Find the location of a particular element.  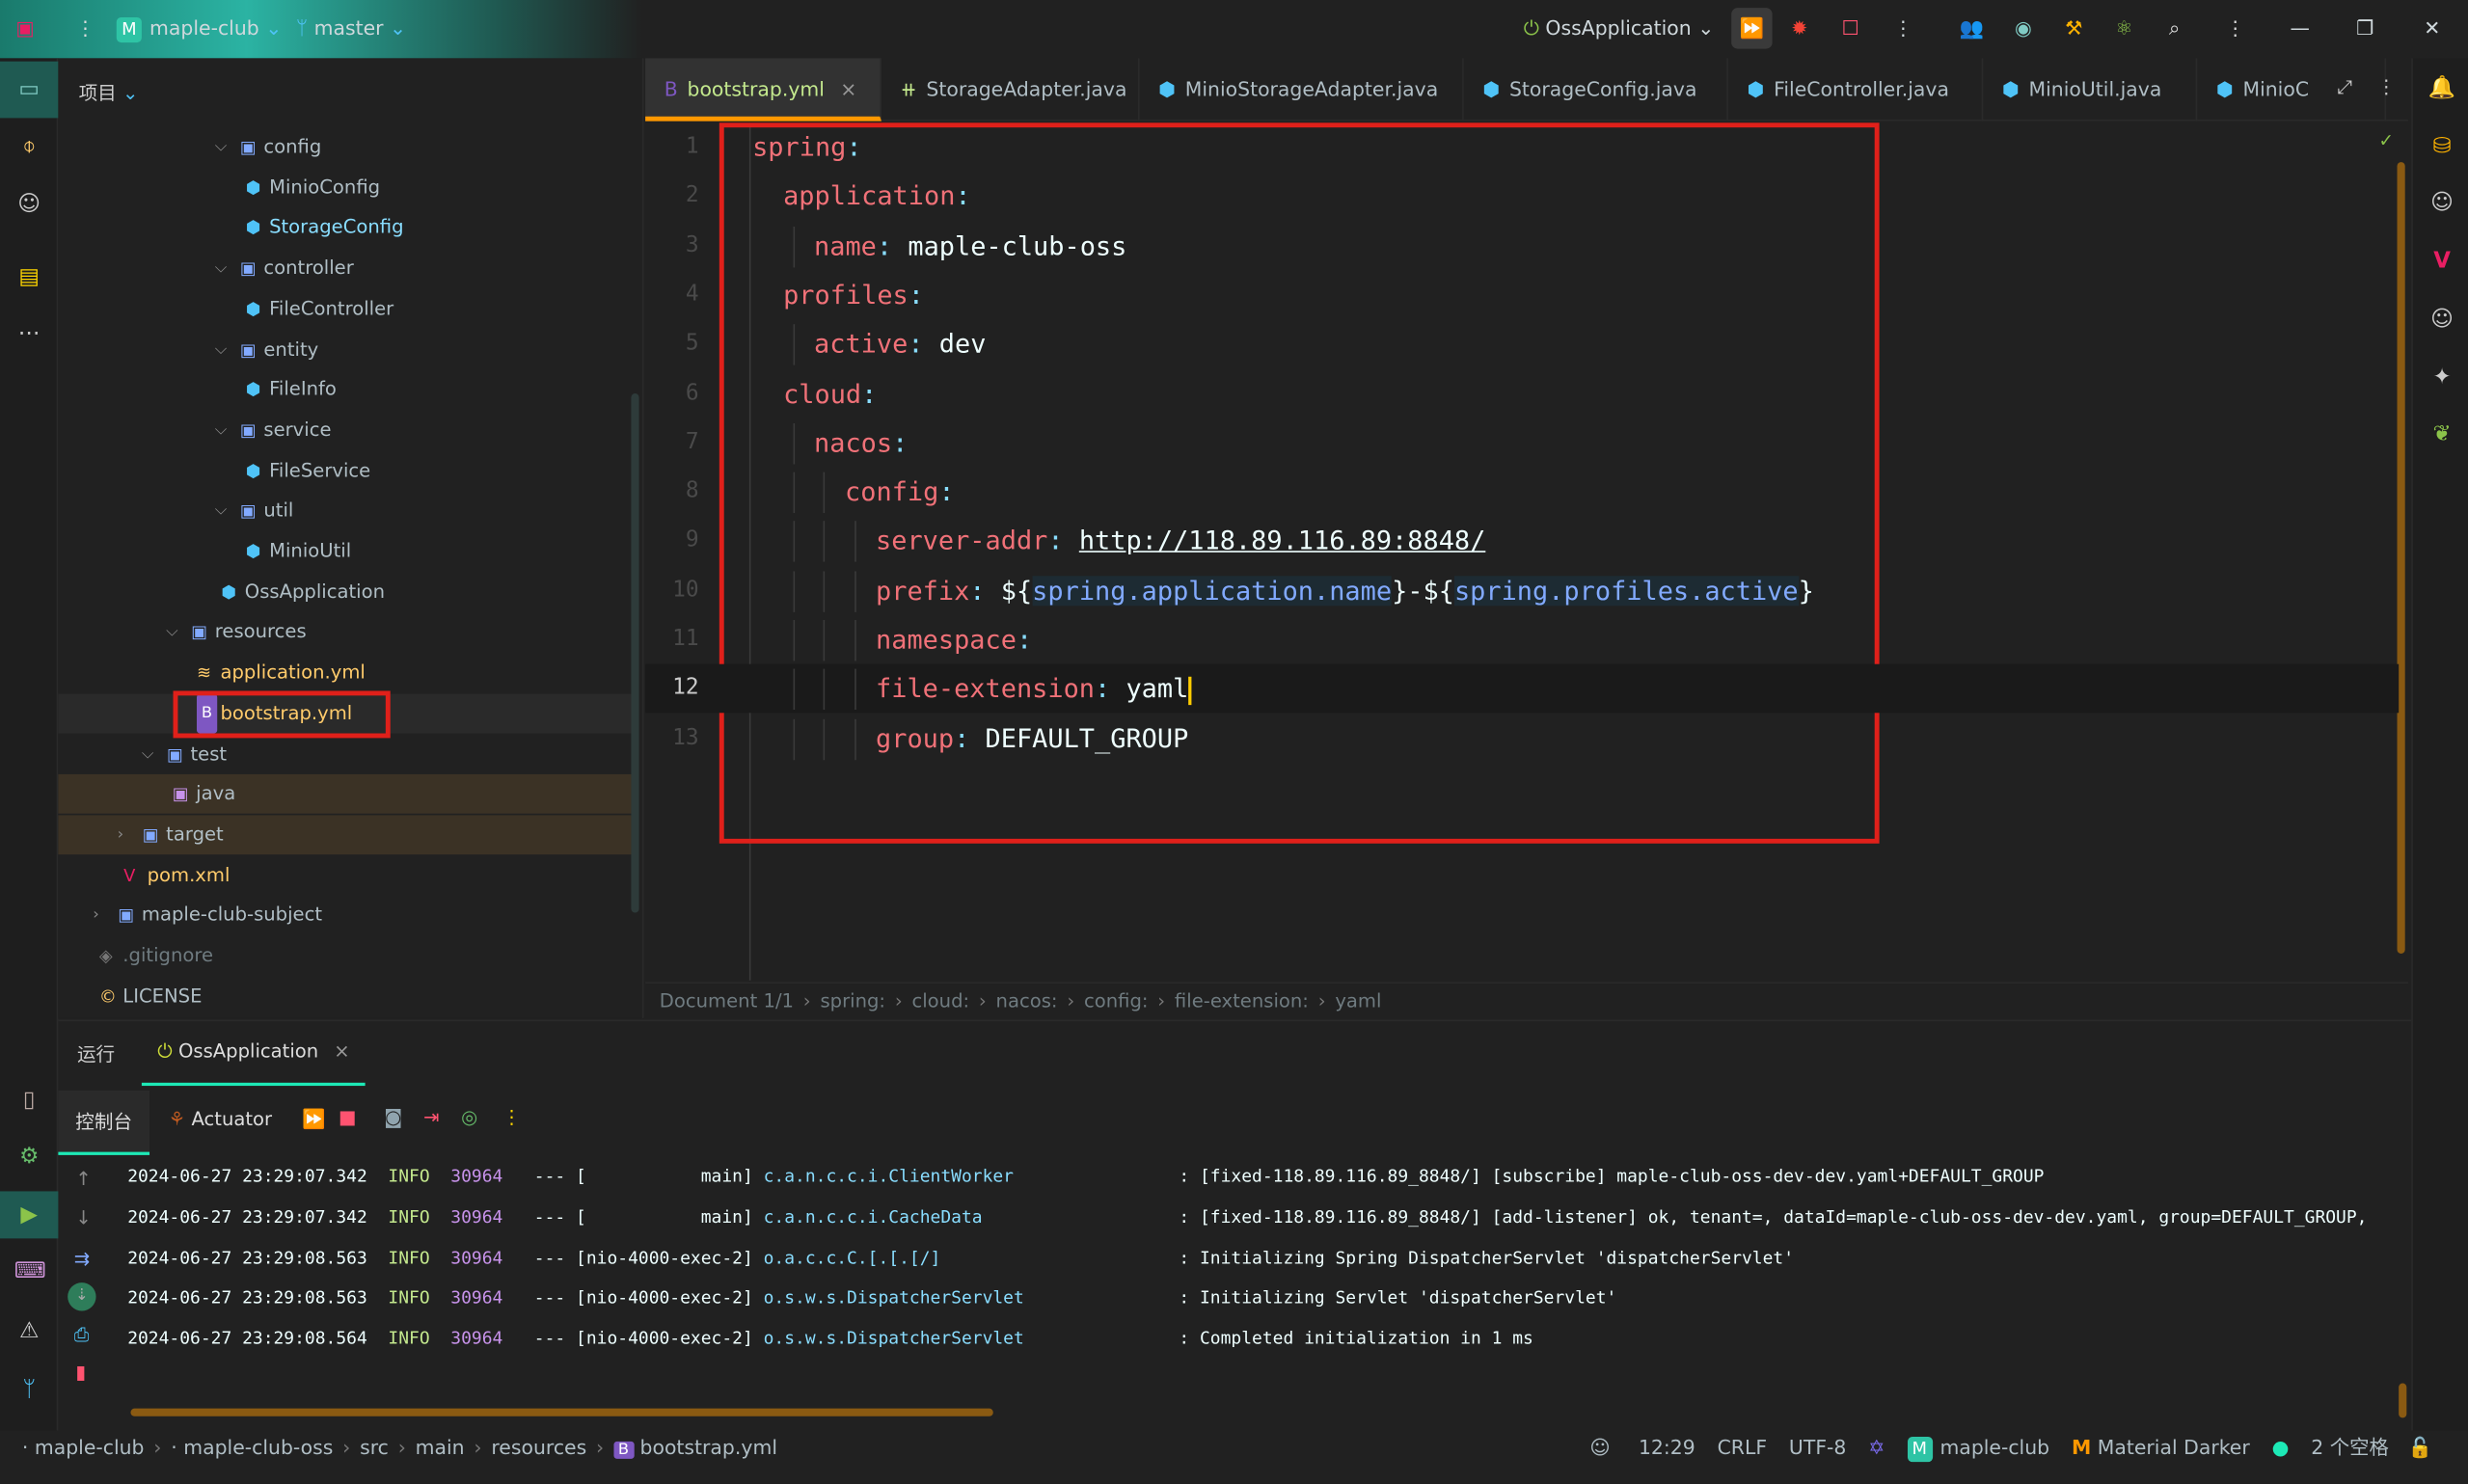

breadcrumb-item: nacos: is located at coordinates (1027, 1001).